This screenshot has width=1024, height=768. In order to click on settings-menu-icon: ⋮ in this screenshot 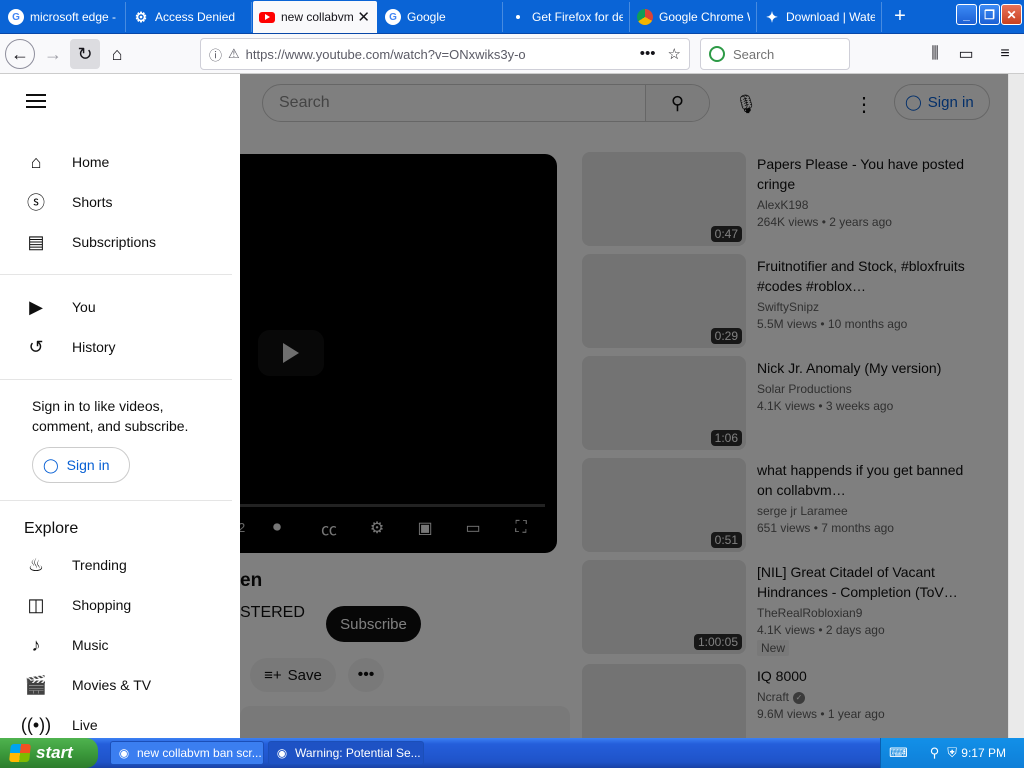, I will do `click(864, 104)`.